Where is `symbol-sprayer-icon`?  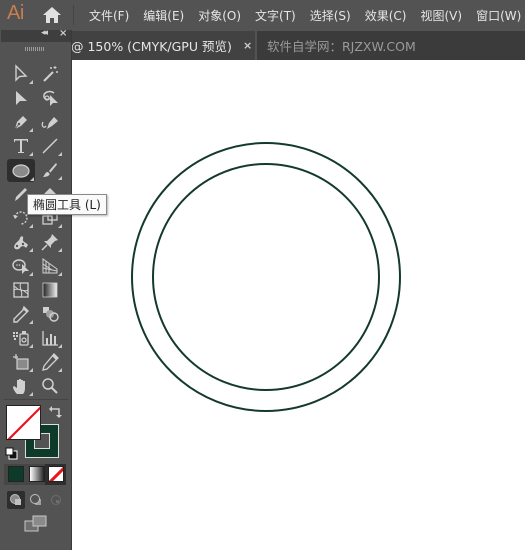
symbol-sprayer-icon is located at coordinates (21, 338).